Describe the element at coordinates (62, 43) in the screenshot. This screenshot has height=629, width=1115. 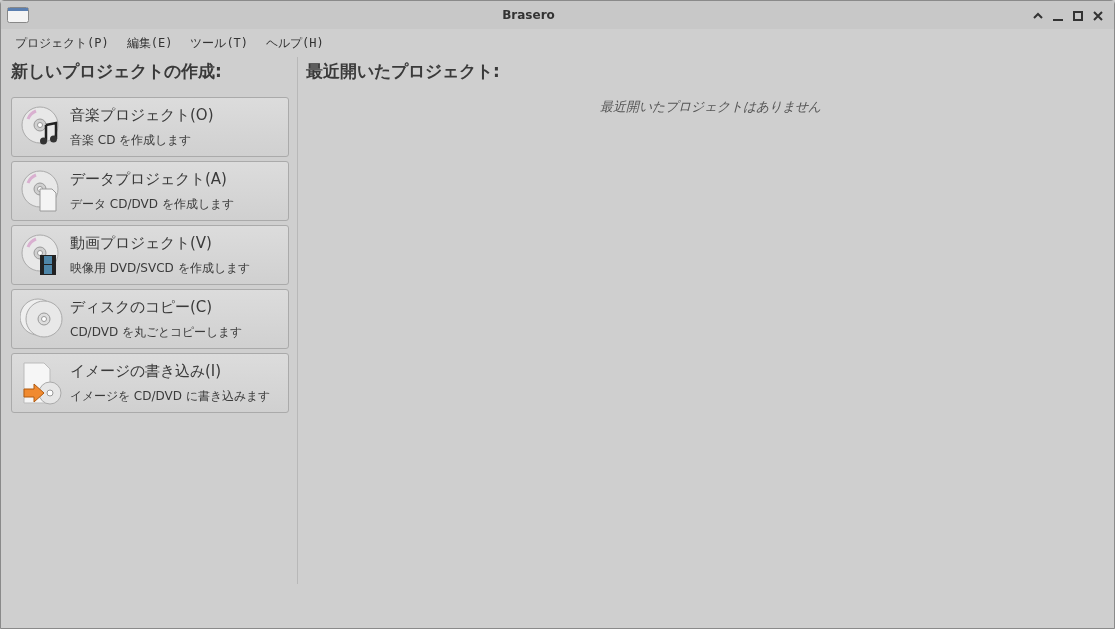
I see `menu-item: プロジェクト(P)` at that location.